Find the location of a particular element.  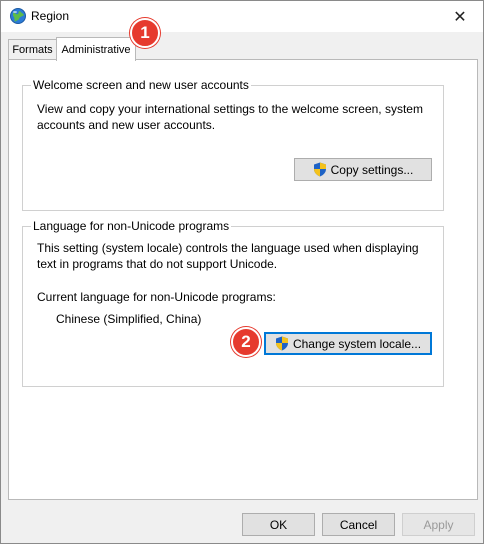

tab-formats-label: Formats is located at coordinates (32, 50).